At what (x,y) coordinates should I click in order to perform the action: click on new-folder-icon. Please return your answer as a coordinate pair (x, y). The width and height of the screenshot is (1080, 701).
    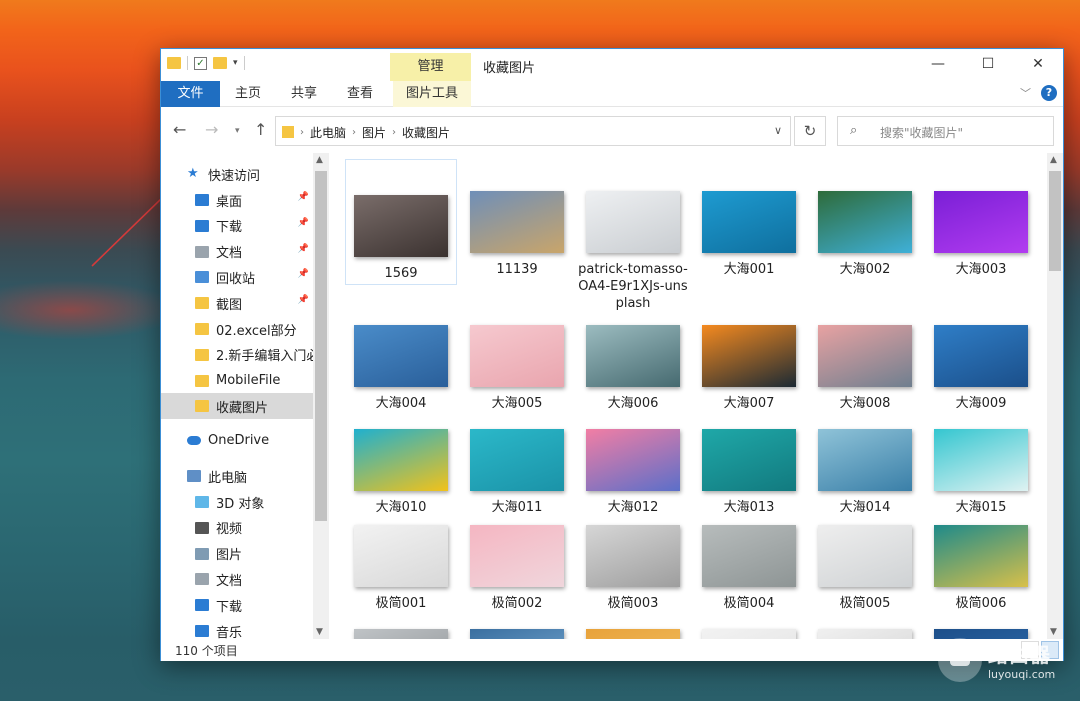
    Looking at the image, I should click on (220, 63).